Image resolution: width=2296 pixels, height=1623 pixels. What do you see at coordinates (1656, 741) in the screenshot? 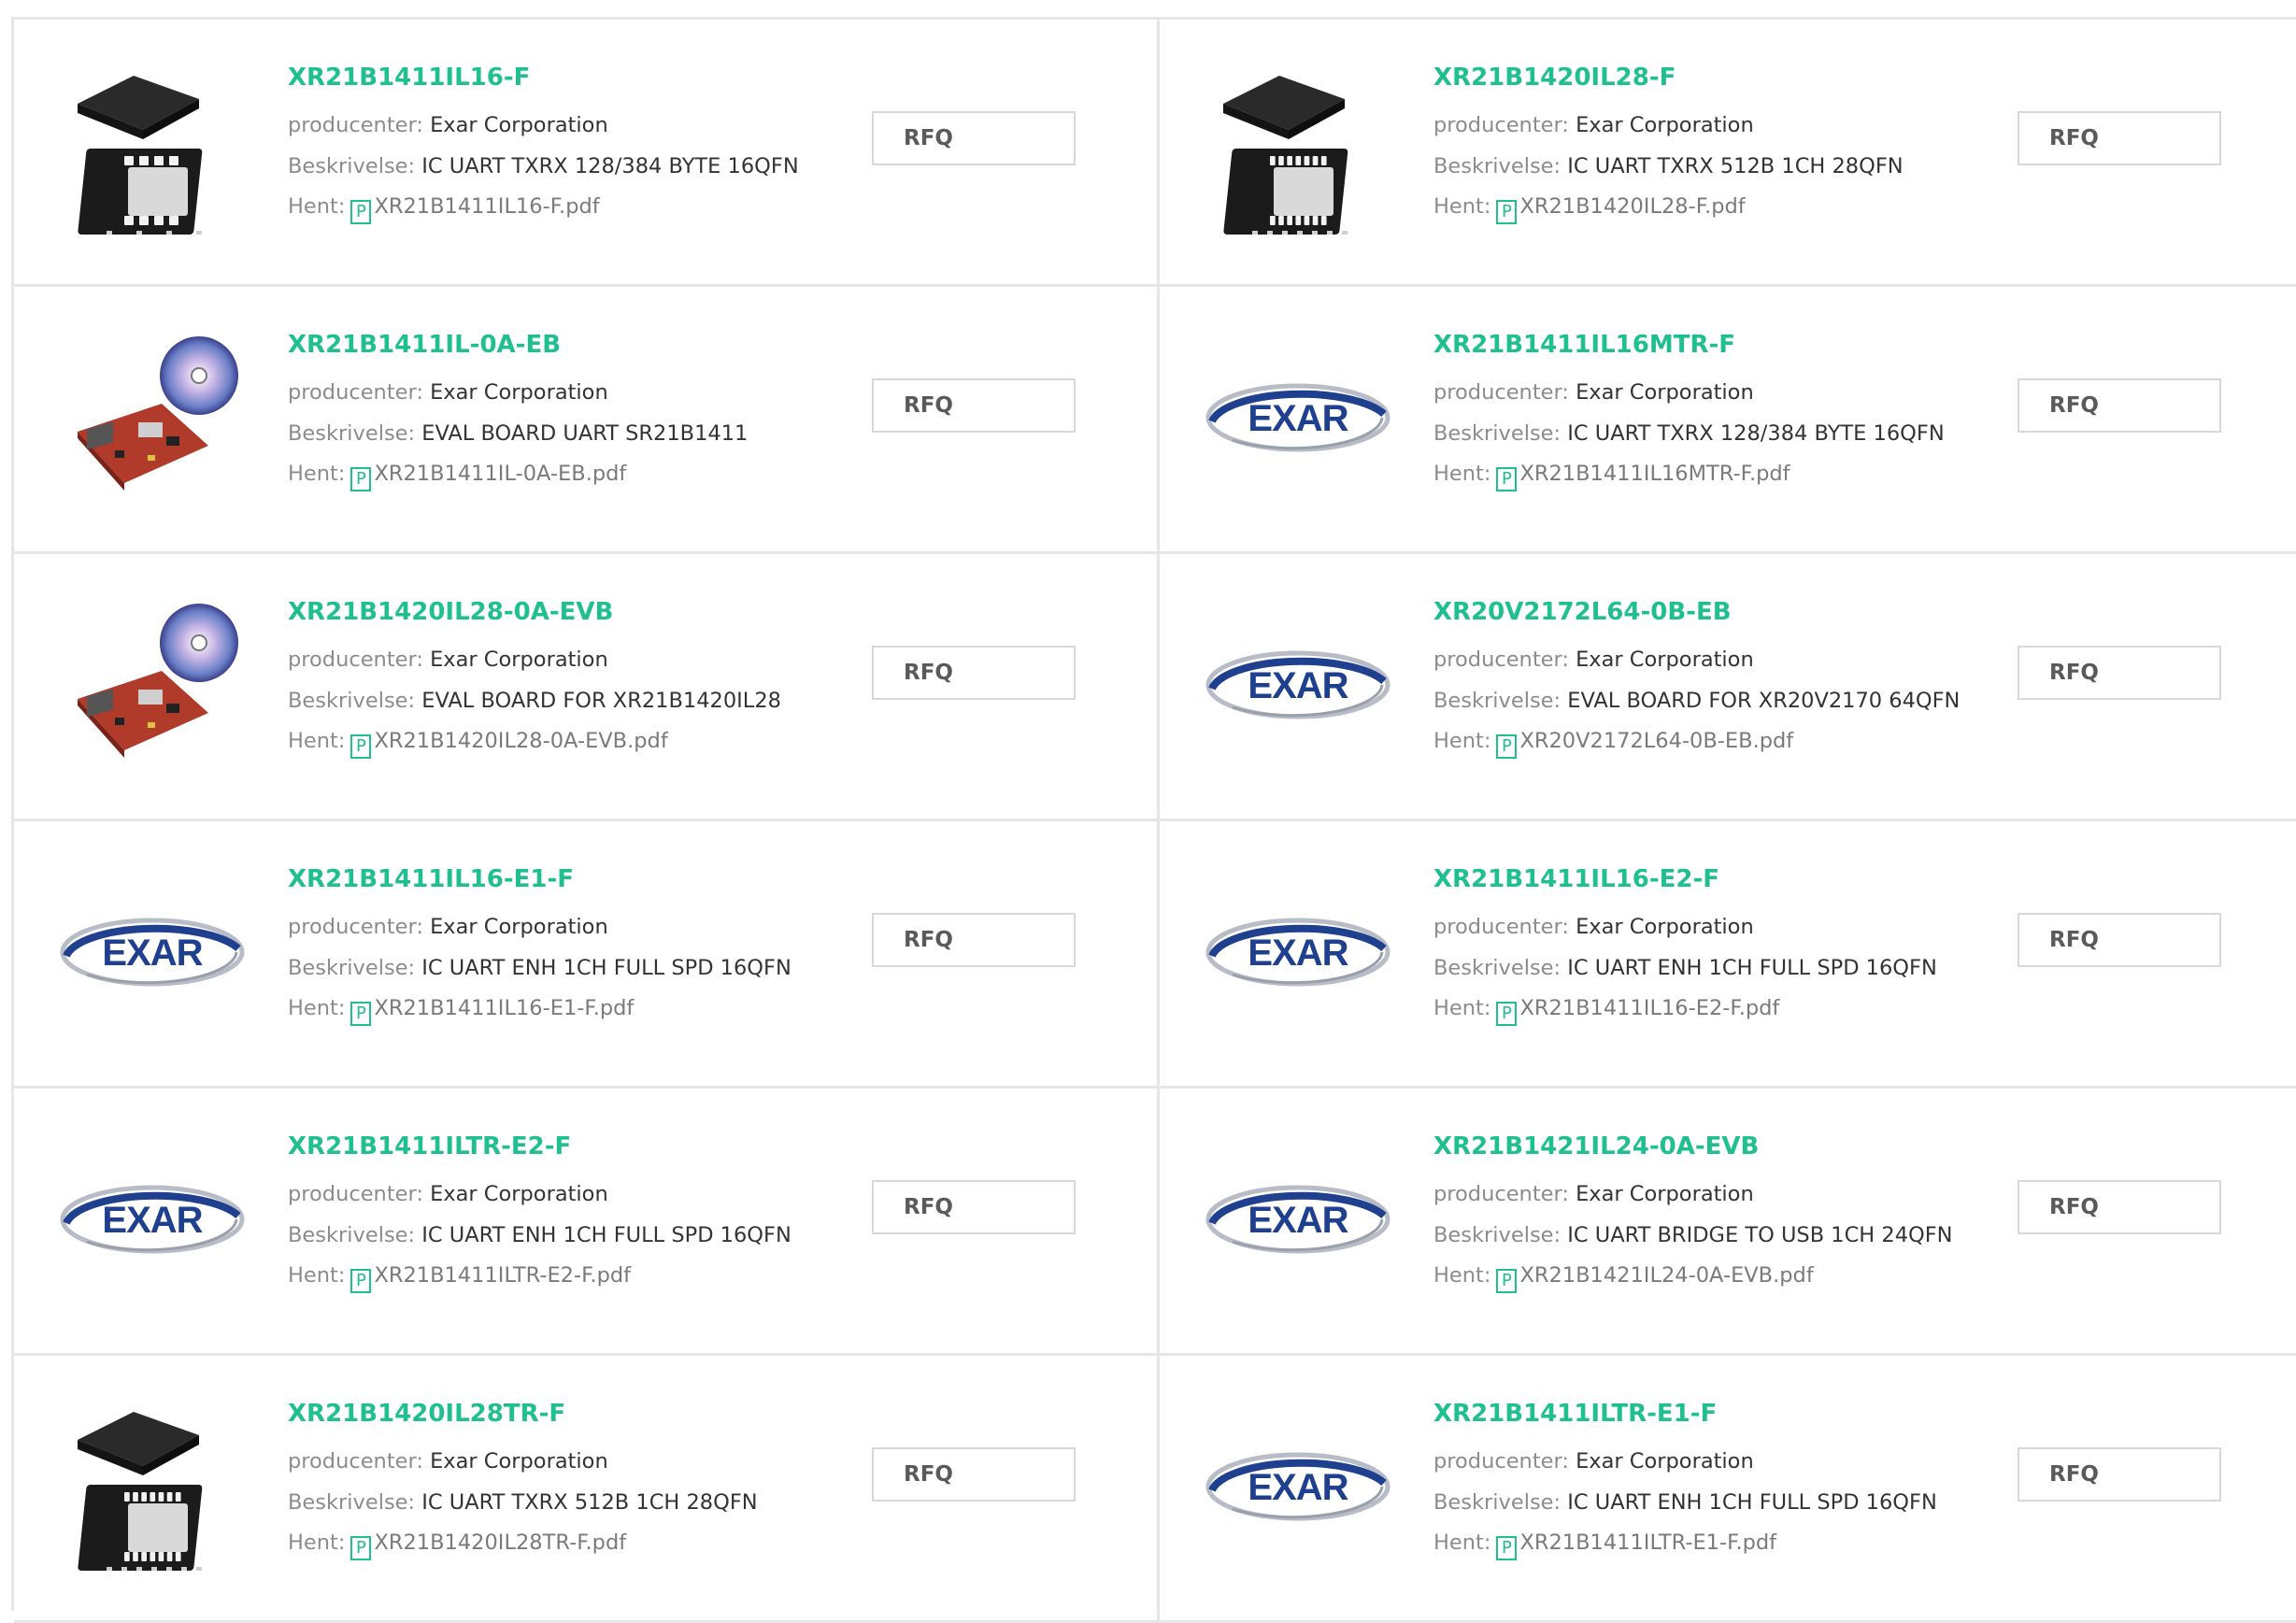
I see `datasheet-link: XR20V2172L64-0B-EB.pdf` at bounding box center [1656, 741].